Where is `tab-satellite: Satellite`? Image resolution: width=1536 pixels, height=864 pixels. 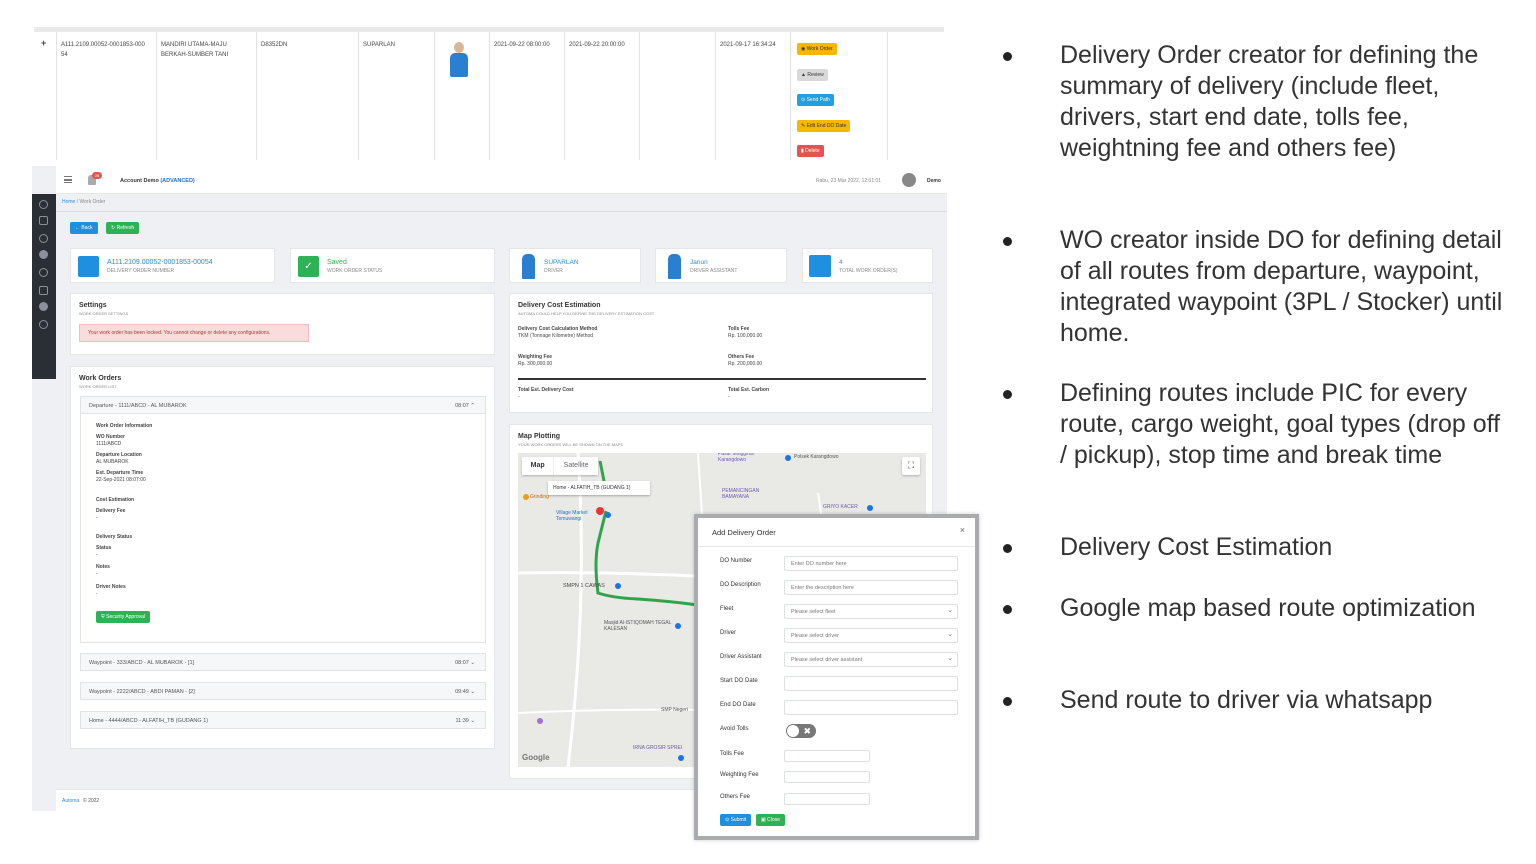
tab-satellite: Satellite is located at coordinates (576, 466).